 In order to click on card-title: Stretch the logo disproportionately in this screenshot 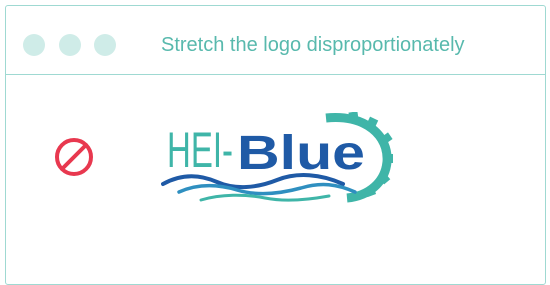, I will do `click(313, 45)`.